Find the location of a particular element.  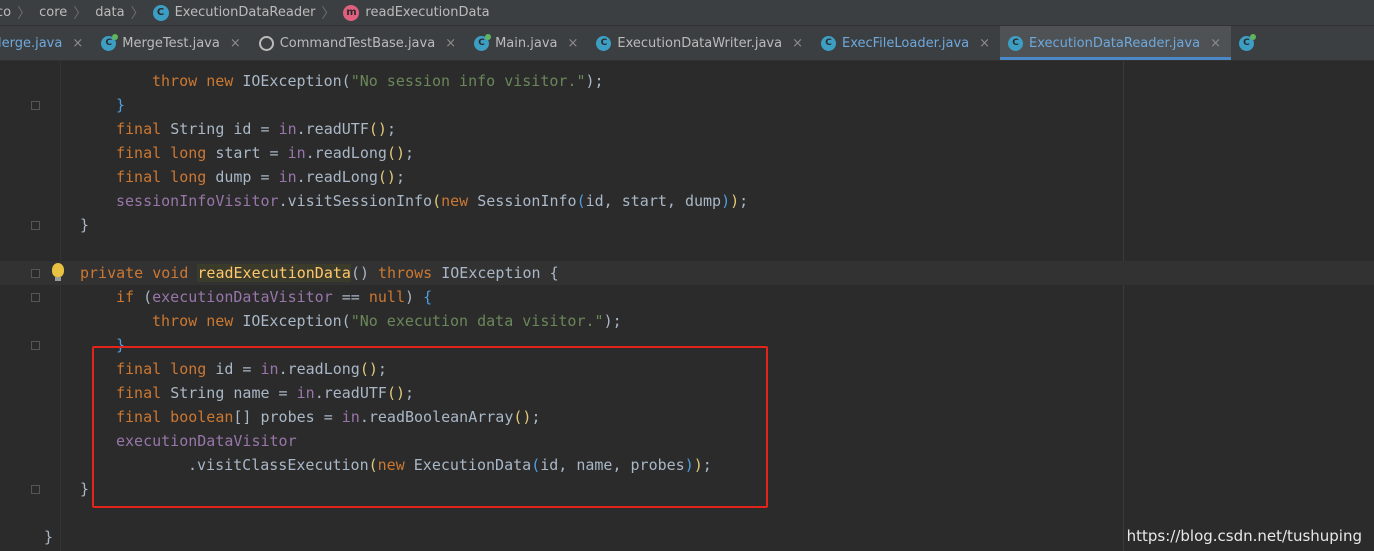

code-text: final String id = in.readUTF(); is located at coordinates (256, 129).